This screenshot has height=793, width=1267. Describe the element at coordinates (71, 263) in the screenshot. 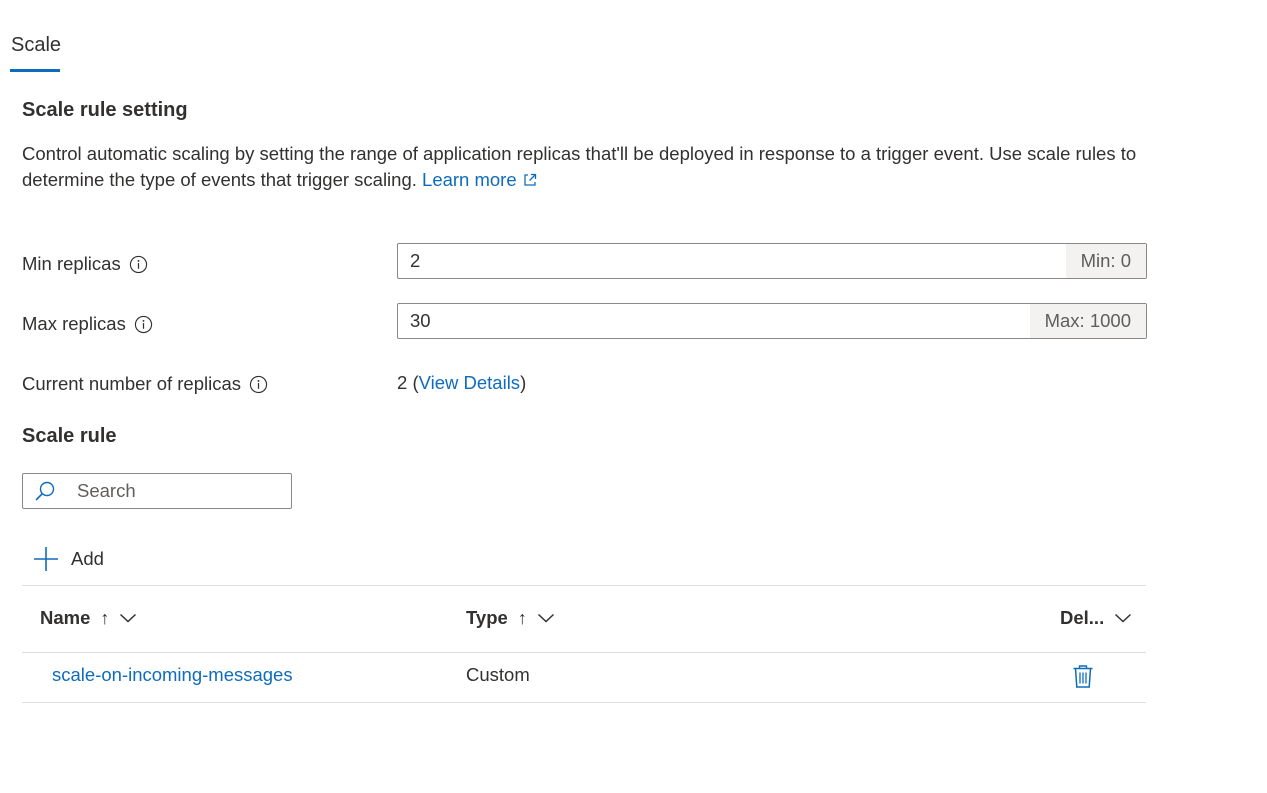

I see `min-replicas-label-text: Min replicas` at that location.